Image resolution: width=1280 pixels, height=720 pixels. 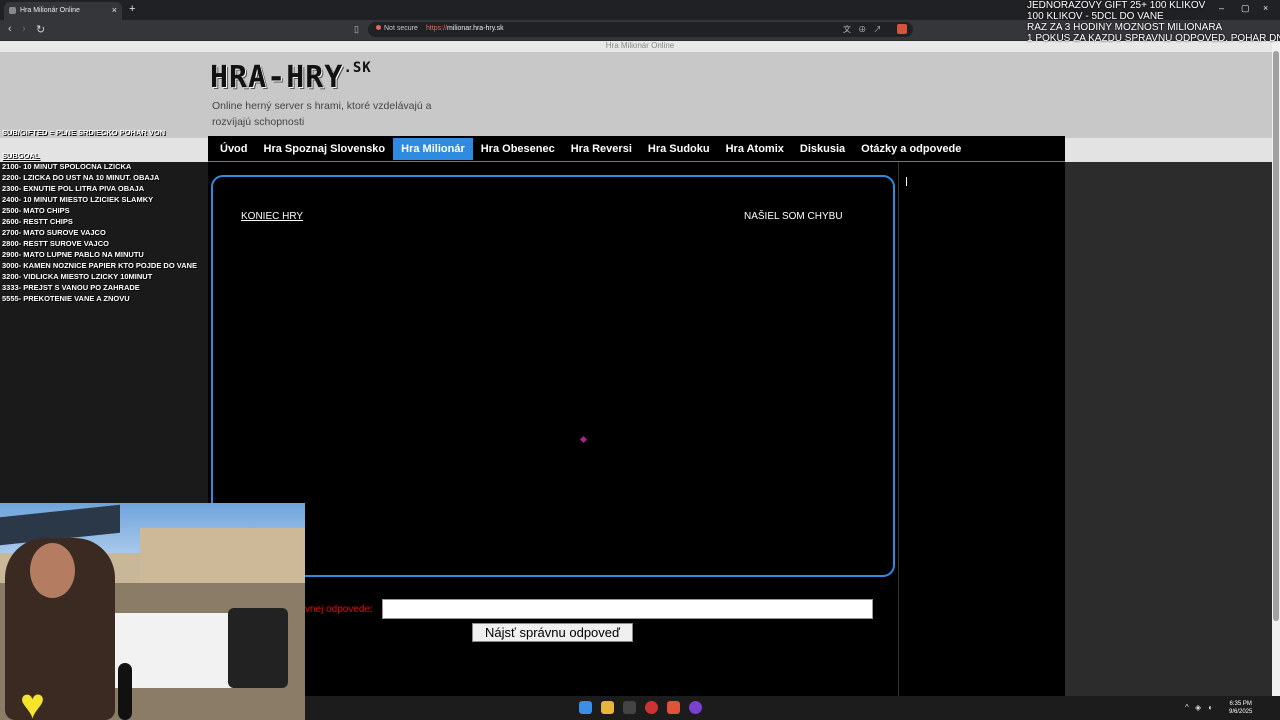 What do you see at coordinates (1116, 5) in the screenshot?
I see `overlay-line: JEDNORAZOVY GIFT 25+ 100 KLIKOV` at bounding box center [1116, 5].